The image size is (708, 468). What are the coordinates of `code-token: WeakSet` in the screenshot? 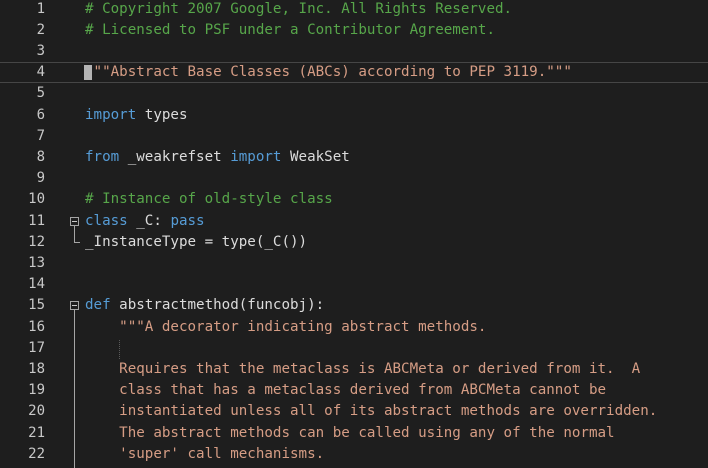 It's located at (315, 156).